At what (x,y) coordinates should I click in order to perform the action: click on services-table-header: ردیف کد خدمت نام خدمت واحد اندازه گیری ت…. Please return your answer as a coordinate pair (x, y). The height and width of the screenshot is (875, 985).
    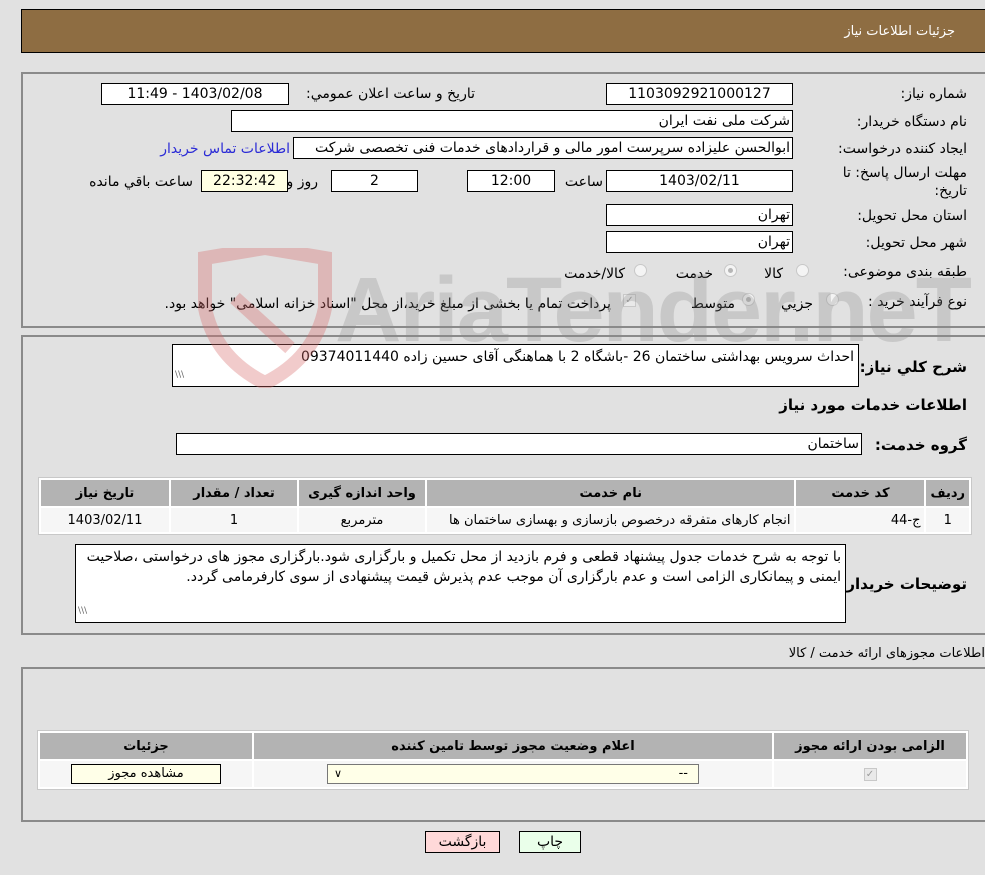
    Looking at the image, I should click on (505, 493).